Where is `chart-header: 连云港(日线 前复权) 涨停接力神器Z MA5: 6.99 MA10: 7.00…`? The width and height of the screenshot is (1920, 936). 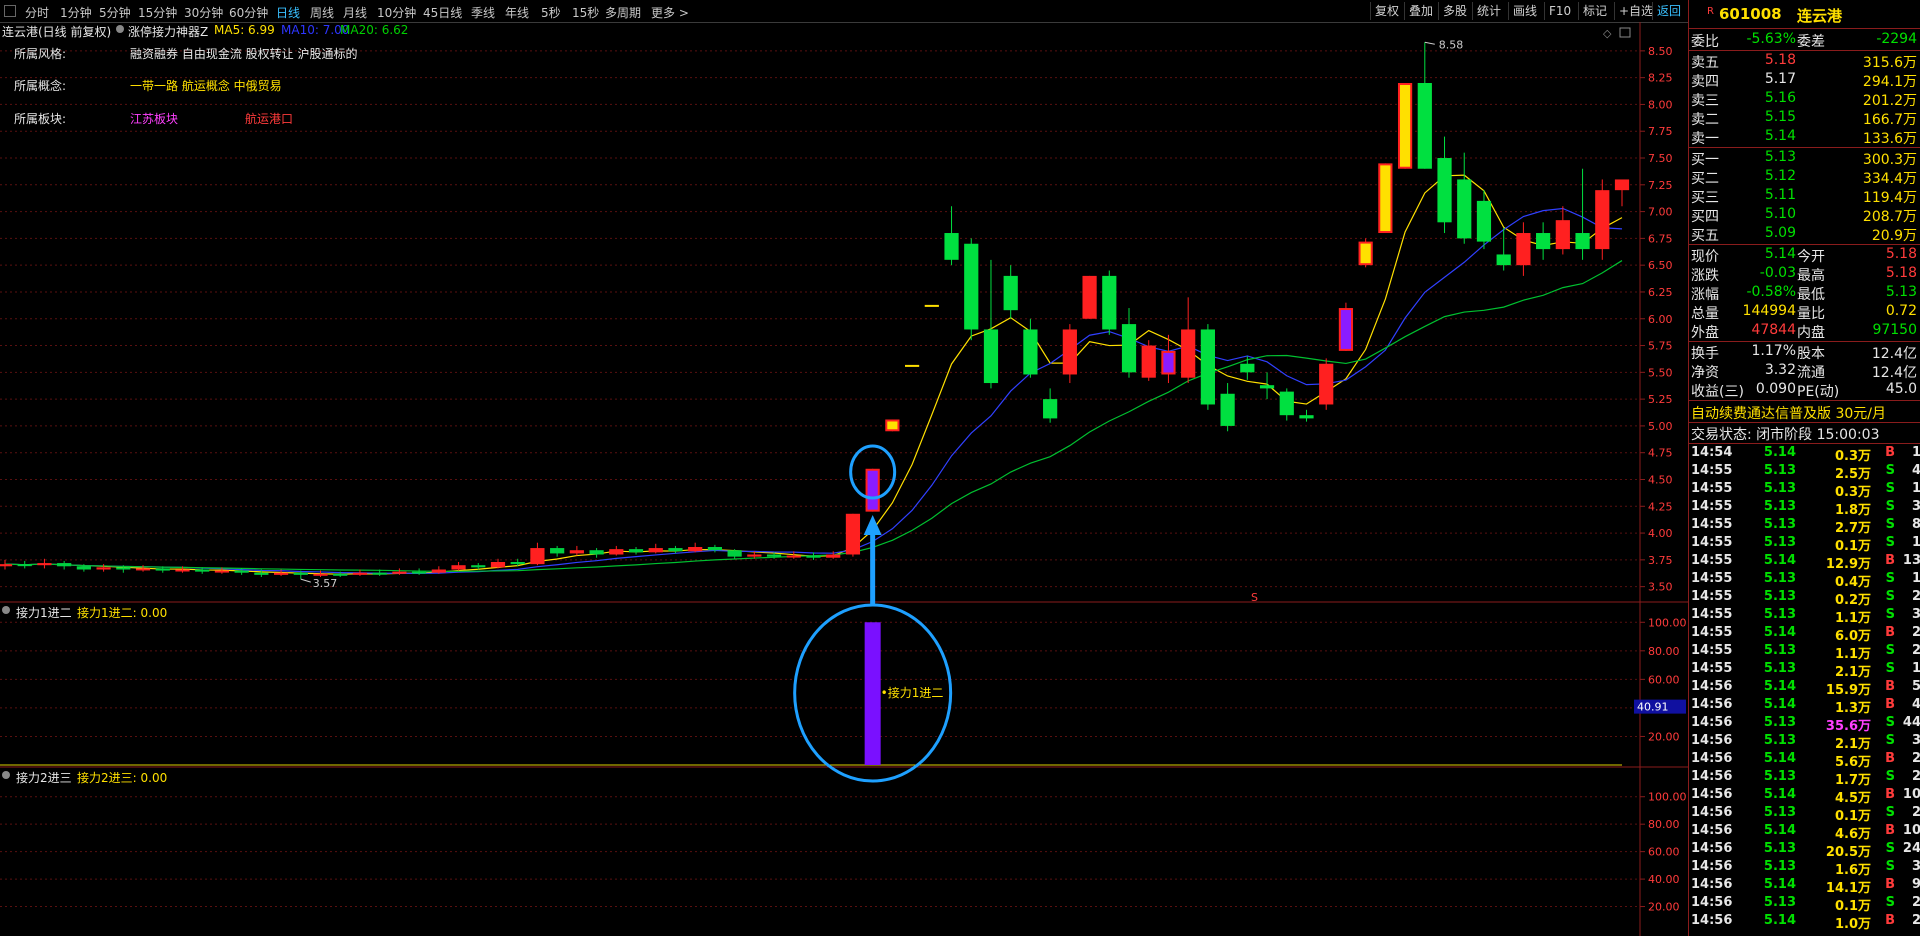
chart-header: 连云港(日线 前复权) 涨停接力神器Z MA5: 6.99 MA10: 7.00… is located at coordinates (350, 31).